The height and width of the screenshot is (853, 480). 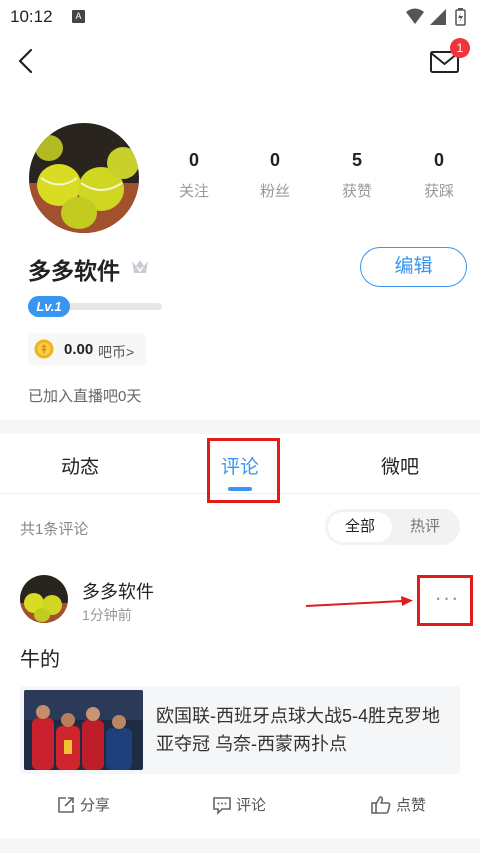 What do you see at coordinates (415, 16) in the screenshot?
I see `wifi-icon` at bounding box center [415, 16].